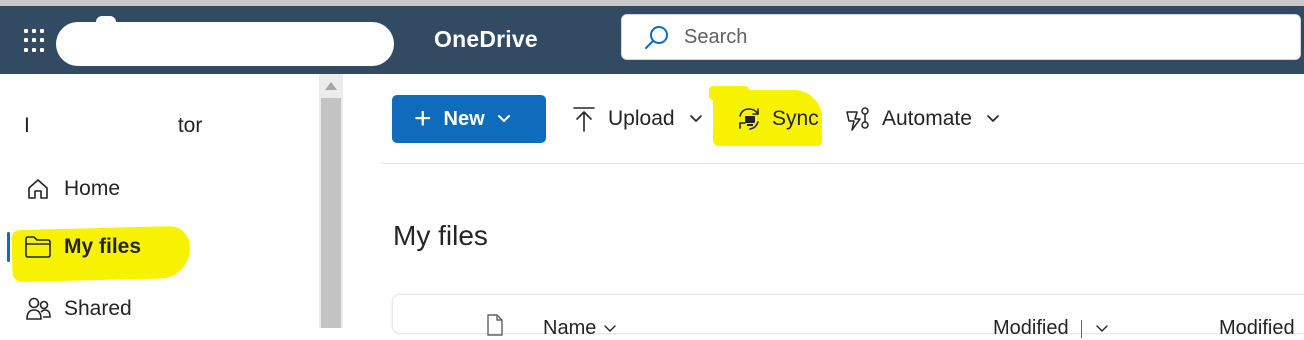 This screenshot has width=1304, height=340. Describe the element at coordinates (848, 316) in the screenshot. I see `files-list: Name Modified Modified` at that location.